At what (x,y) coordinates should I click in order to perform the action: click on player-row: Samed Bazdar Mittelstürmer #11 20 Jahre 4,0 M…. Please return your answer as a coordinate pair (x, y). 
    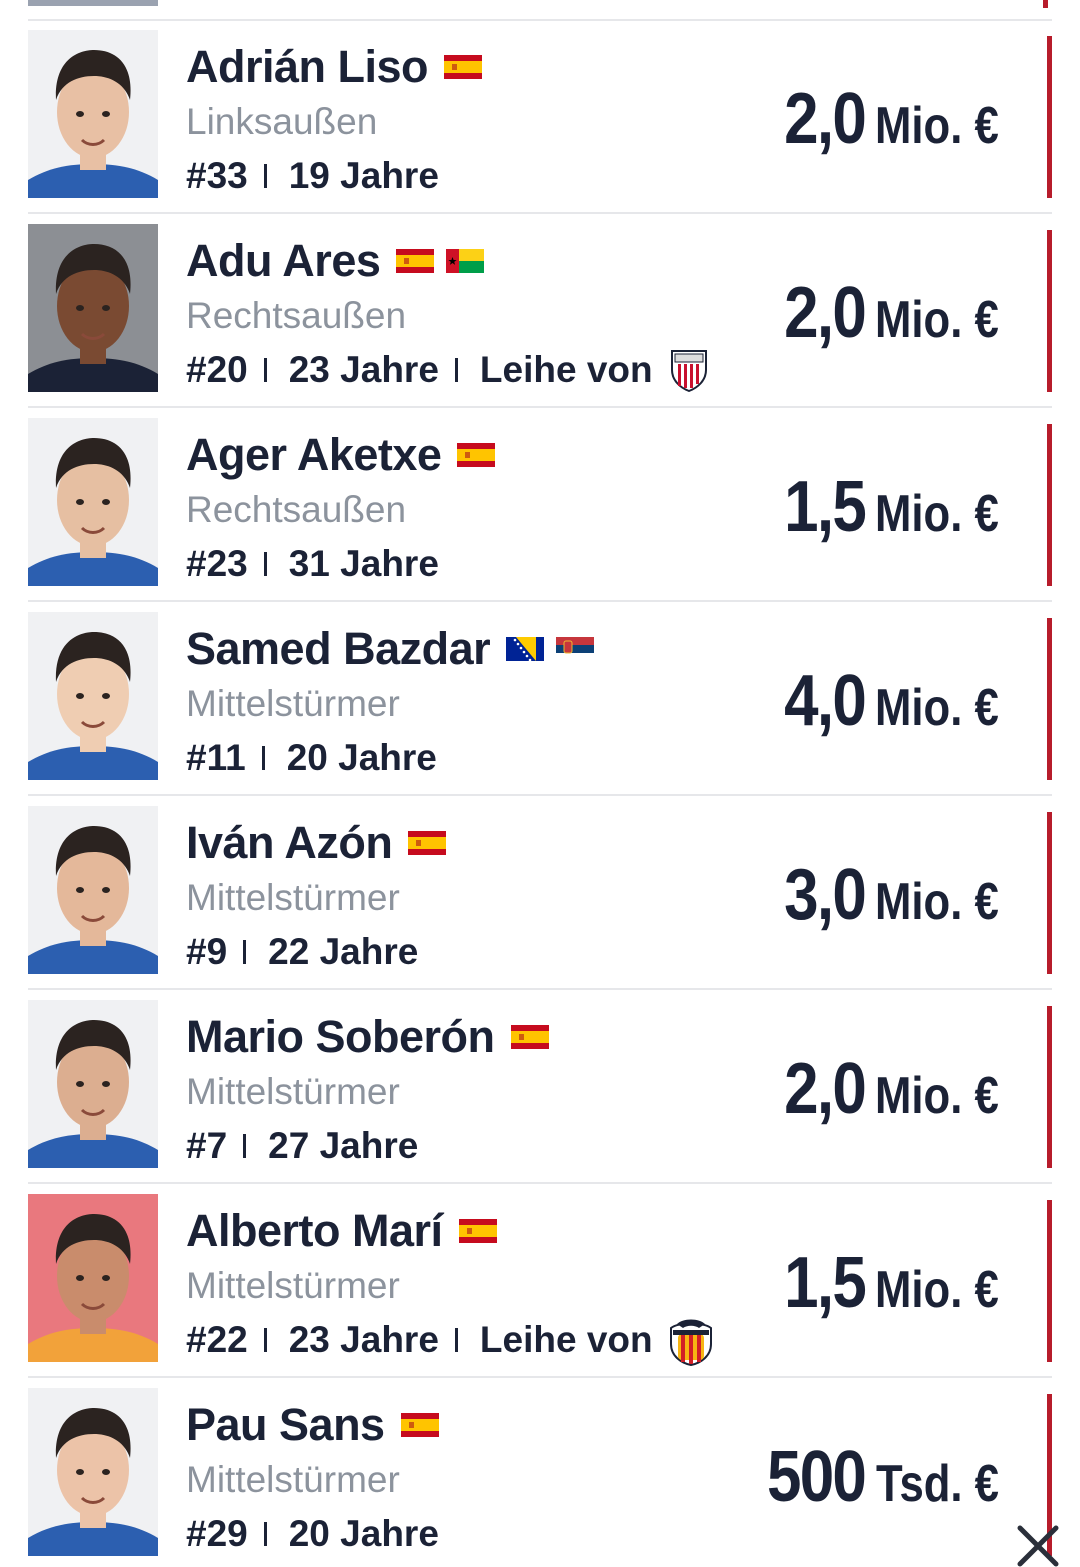
    Looking at the image, I should click on (540, 699).